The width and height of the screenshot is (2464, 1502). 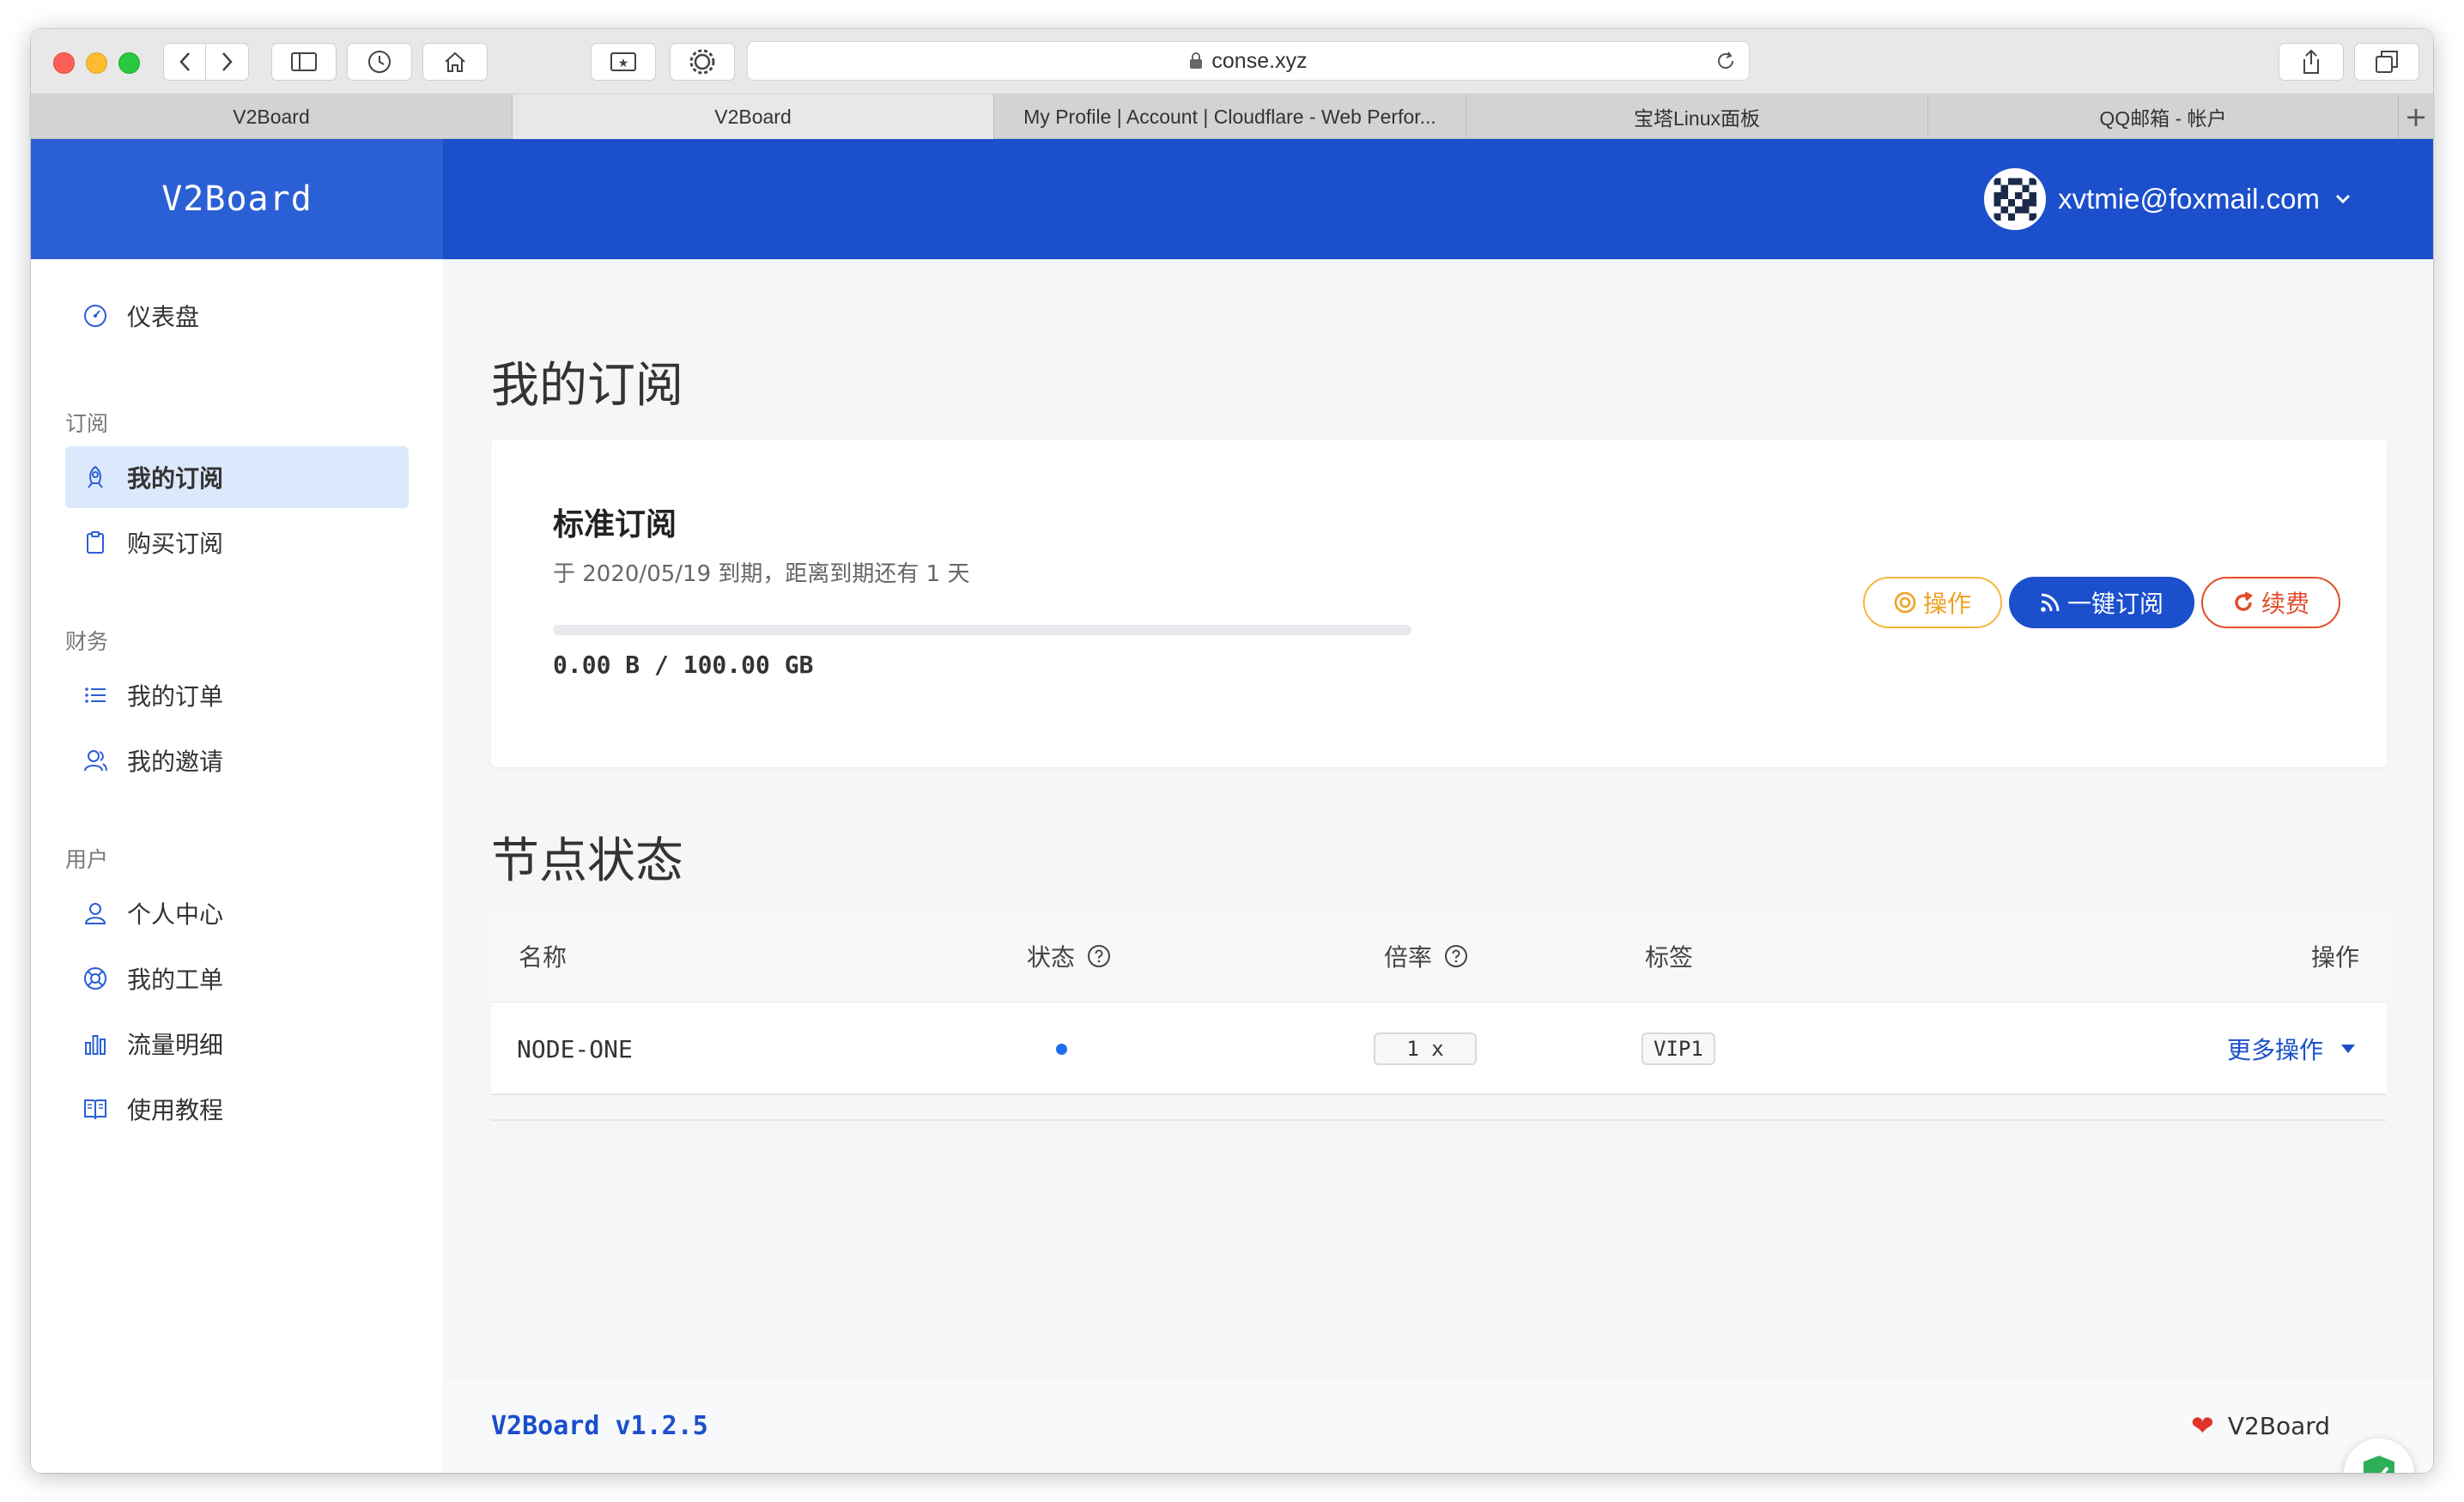 I want to click on new-tab-button: +, so click(x=2416, y=116).